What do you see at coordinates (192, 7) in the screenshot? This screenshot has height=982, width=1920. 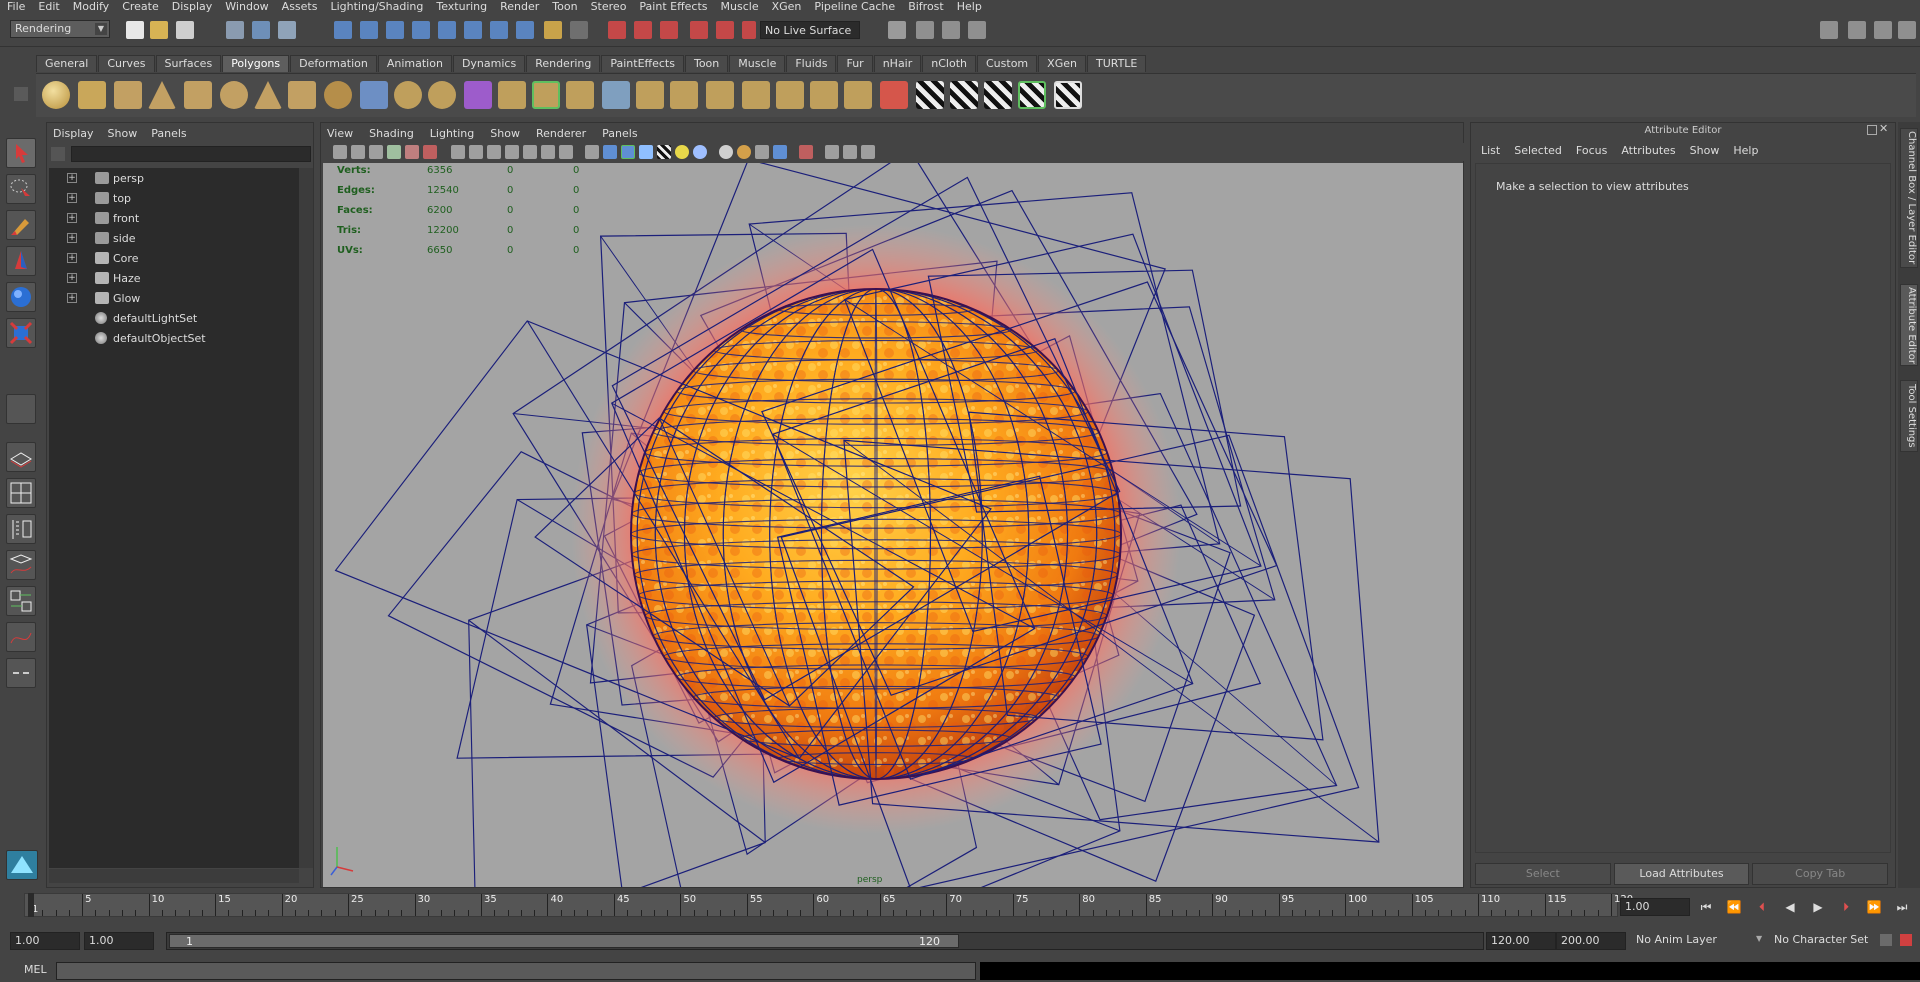 I see `menu-display: Display` at bounding box center [192, 7].